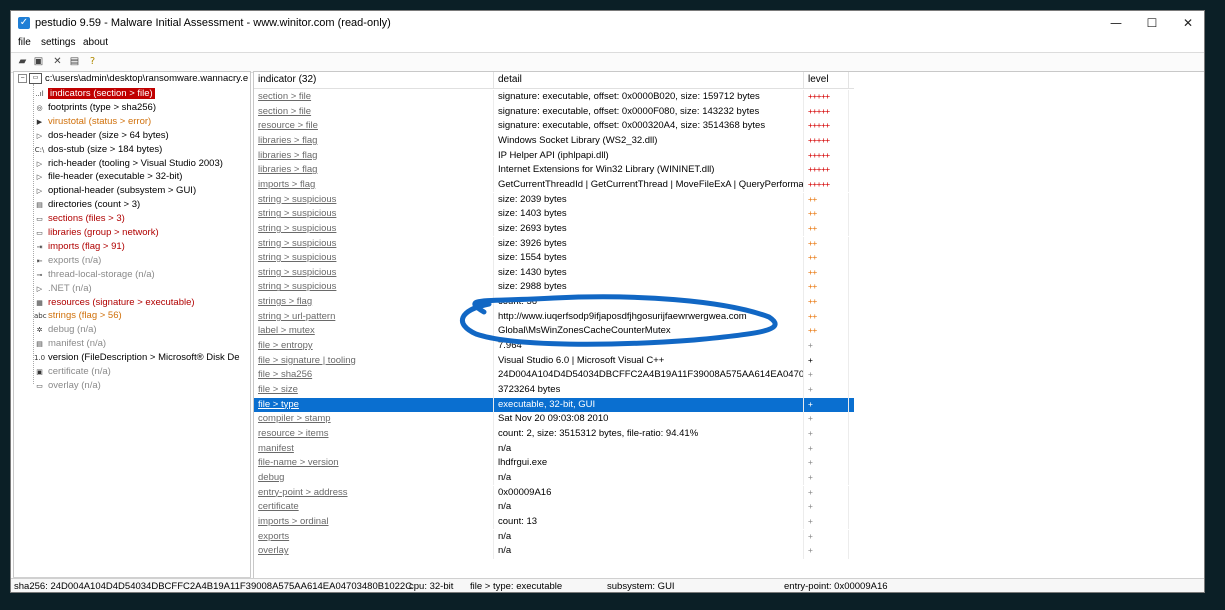 Image resolution: width=1225 pixels, height=610 pixels. Describe the element at coordinates (554, 463) in the screenshot. I see `table-row: file-name > version lhdfrgui.exe +` at that location.